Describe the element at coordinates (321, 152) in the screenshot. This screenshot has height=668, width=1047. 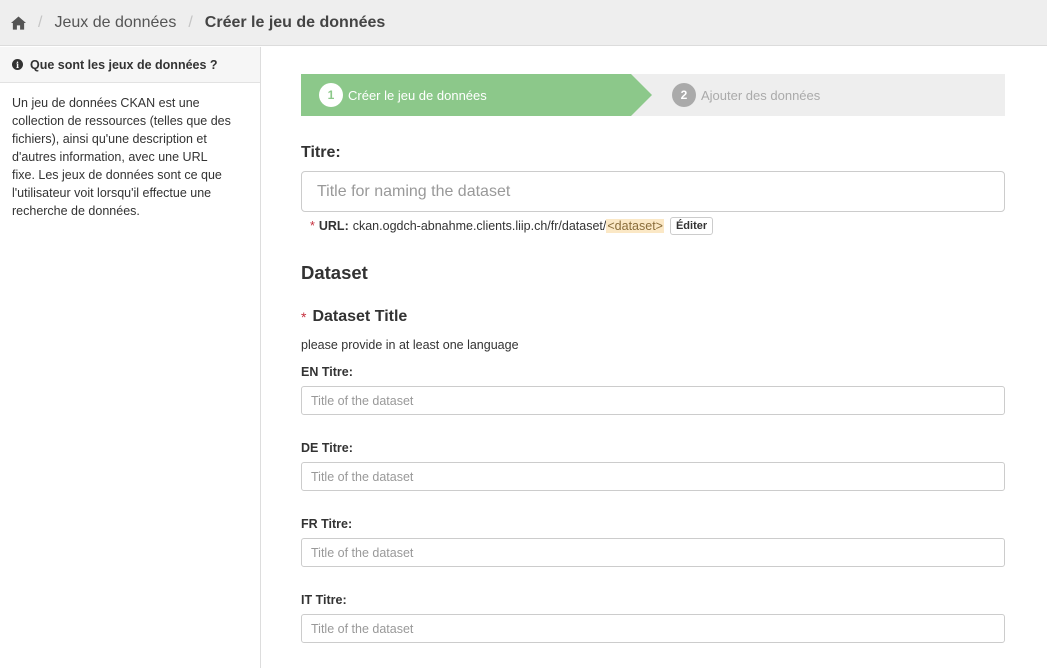
I see `title-label: Titre:` at that location.